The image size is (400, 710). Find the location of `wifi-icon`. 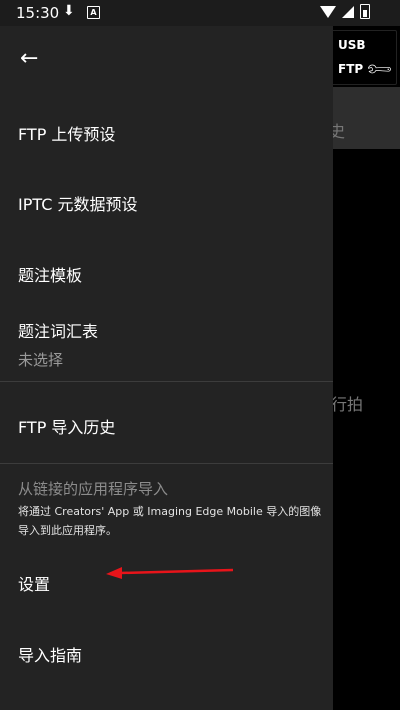

wifi-icon is located at coordinates (328, 11).